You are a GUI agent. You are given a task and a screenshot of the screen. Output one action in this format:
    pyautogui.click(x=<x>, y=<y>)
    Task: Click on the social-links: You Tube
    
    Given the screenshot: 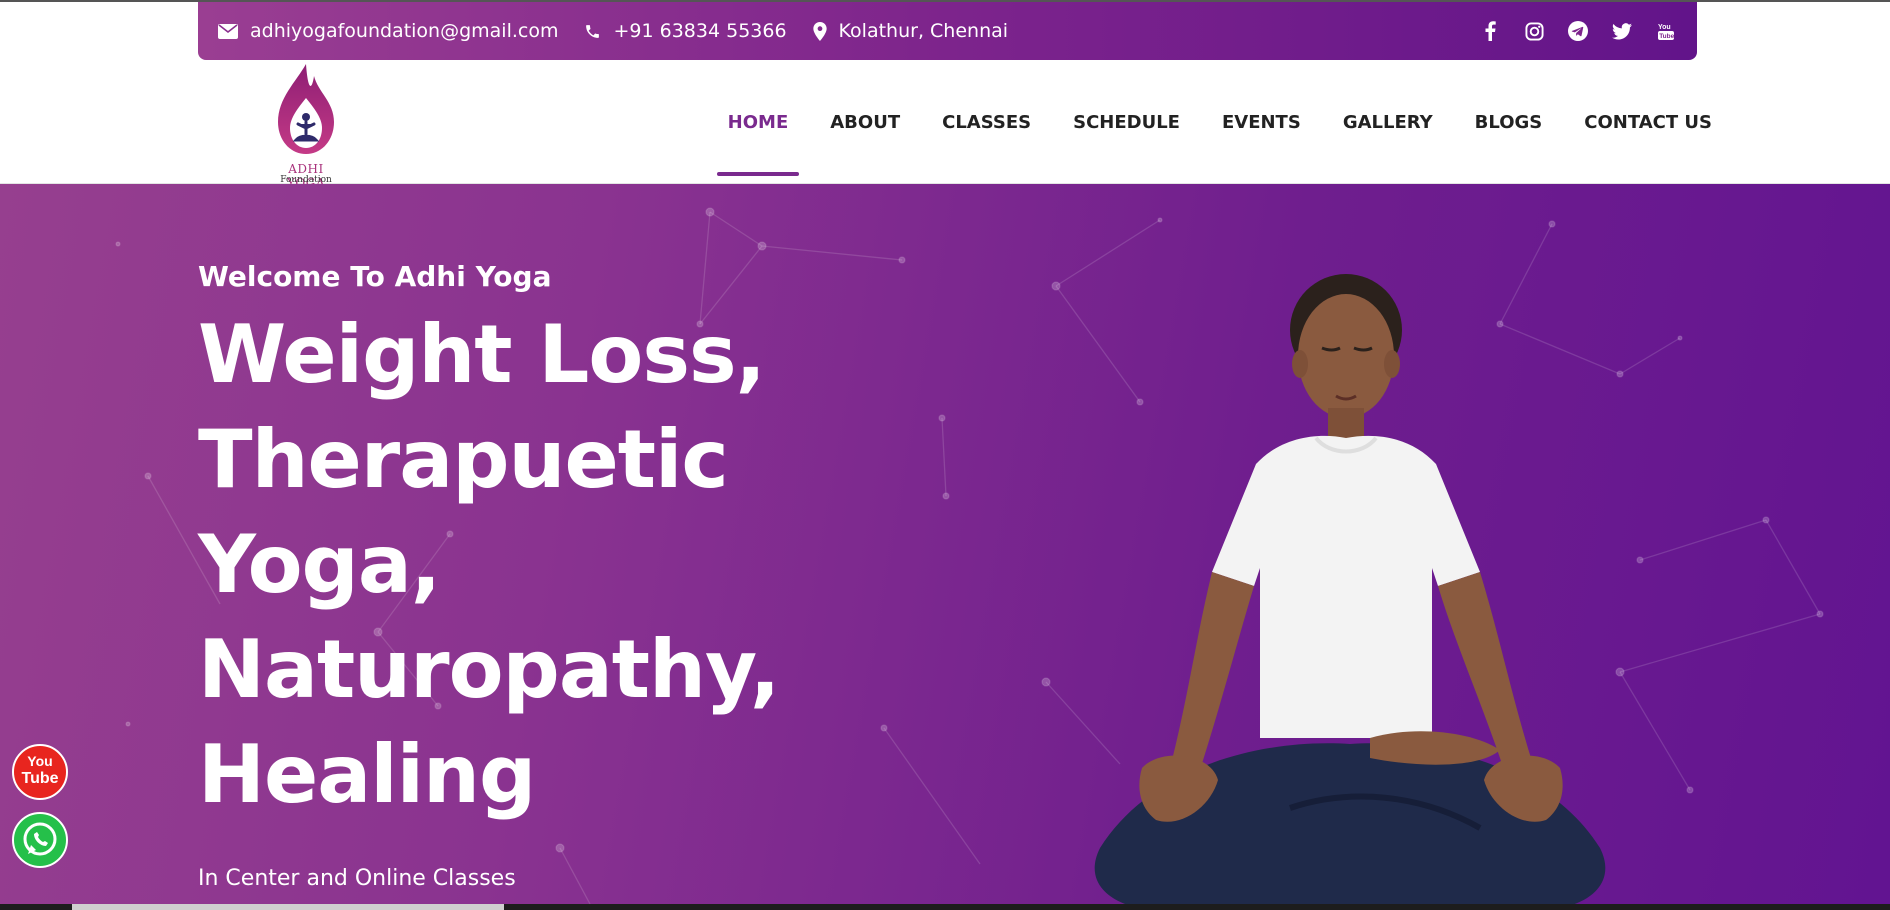 What is the action you would take?
    pyautogui.click(x=1578, y=31)
    